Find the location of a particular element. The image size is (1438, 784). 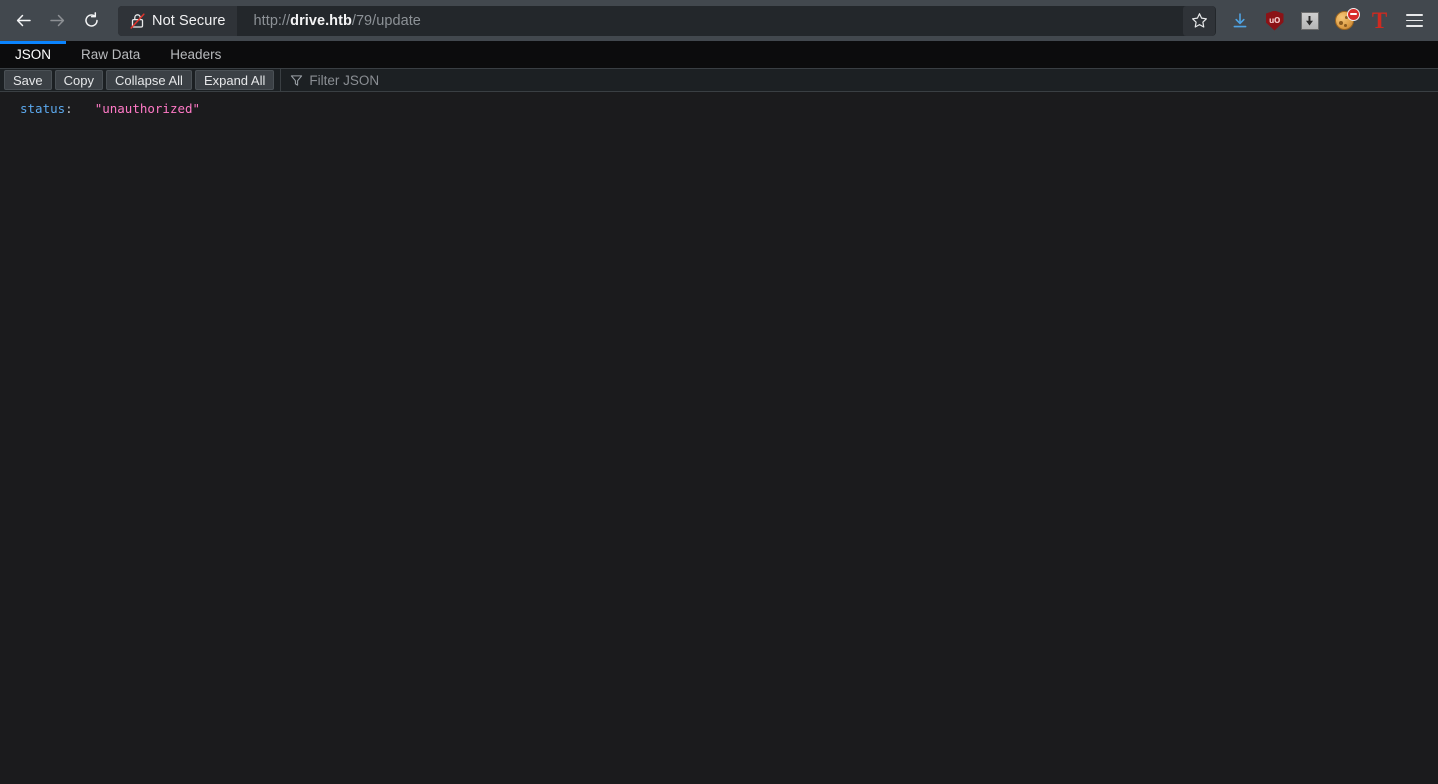

ublock-origin-button: uO is located at coordinates (1274, 21).